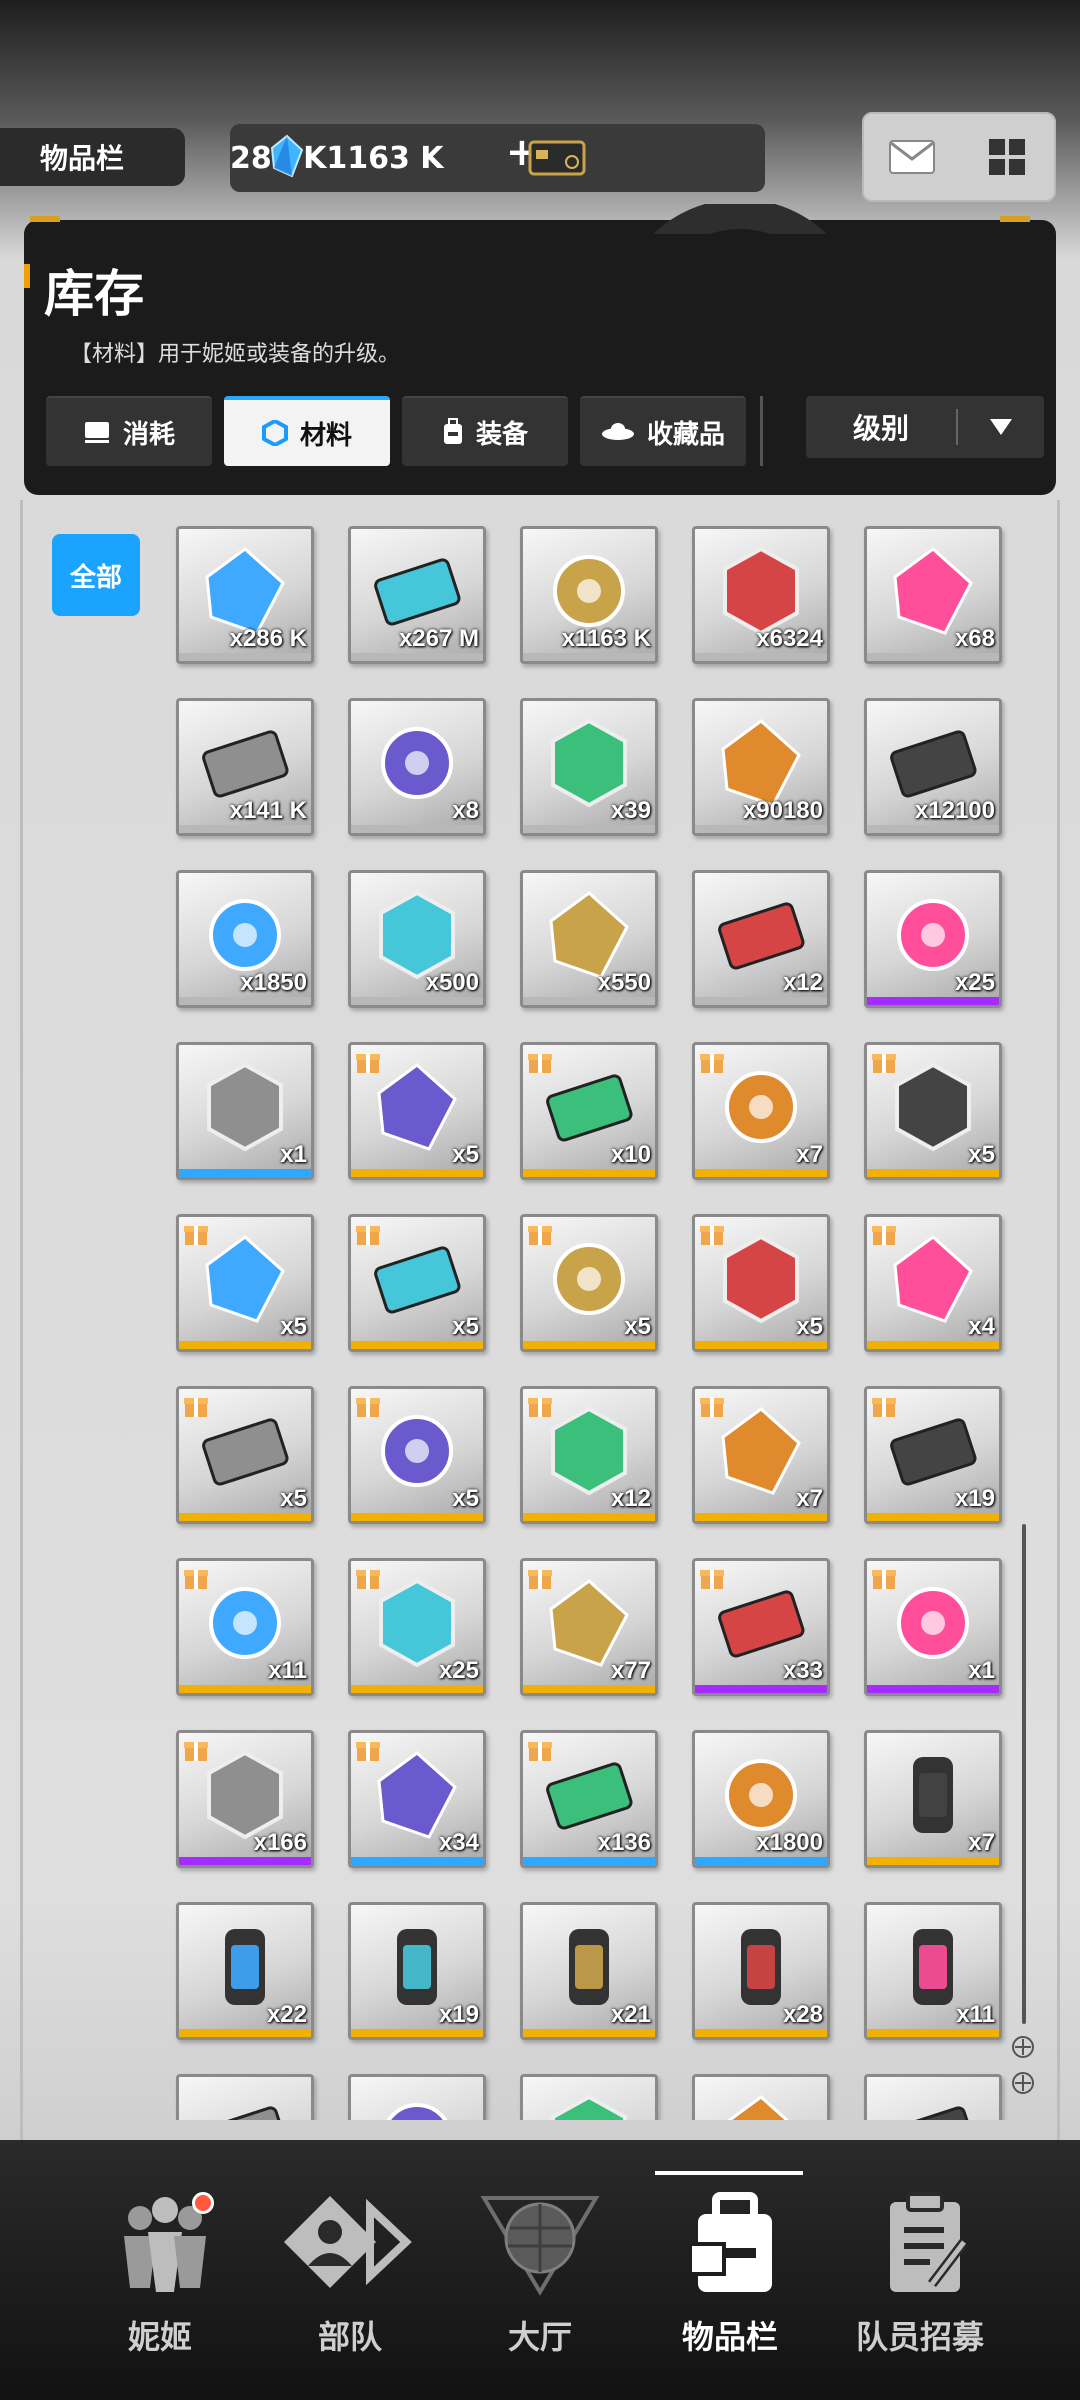 This screenshot has width=1080, height=2400. I want to click on item-count: x19, so click(458, 2014).